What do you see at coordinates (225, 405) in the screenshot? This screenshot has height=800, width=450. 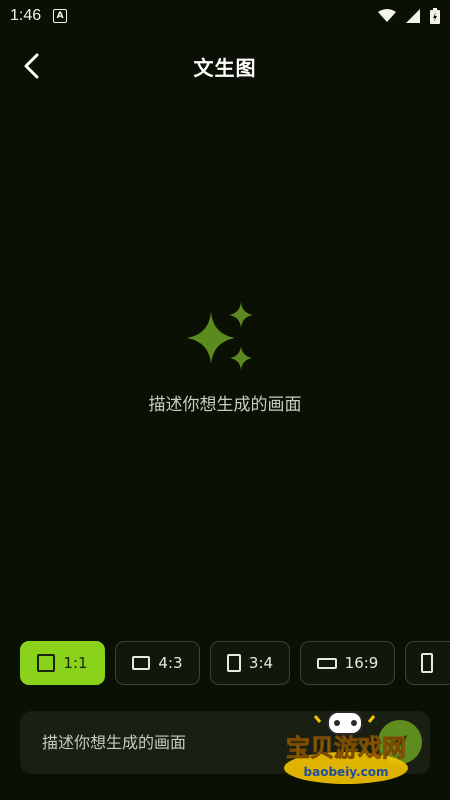 I see `empty-state-text: 描述你想生成的画面` at bounding box center [225, 405].